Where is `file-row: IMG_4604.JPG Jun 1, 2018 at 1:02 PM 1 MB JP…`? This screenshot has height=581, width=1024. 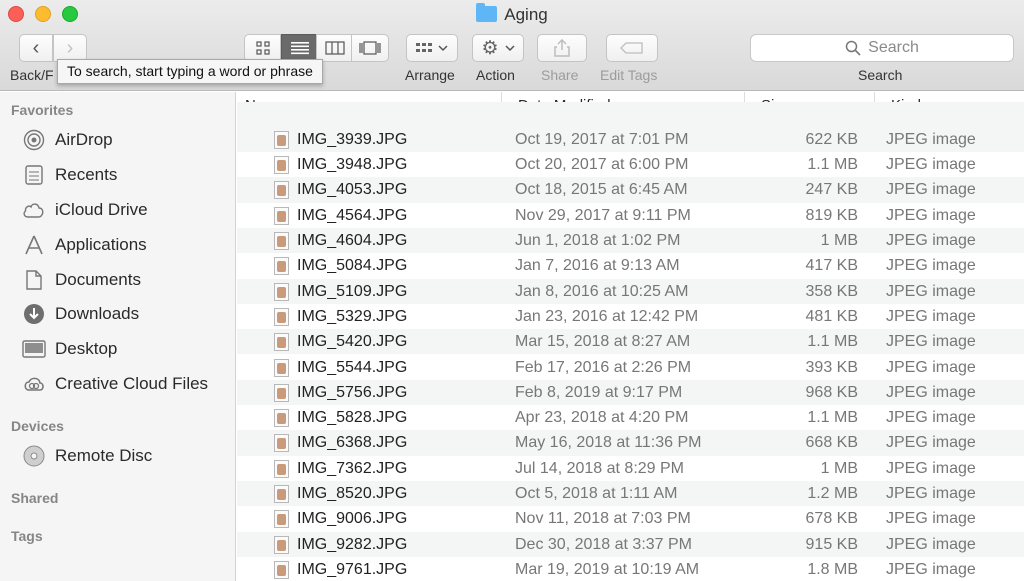 file-row: IMG_4604.JPG Jun 1, 2018 at 1:02 PM 1 MB JP… is located at coordinates (630, 241).